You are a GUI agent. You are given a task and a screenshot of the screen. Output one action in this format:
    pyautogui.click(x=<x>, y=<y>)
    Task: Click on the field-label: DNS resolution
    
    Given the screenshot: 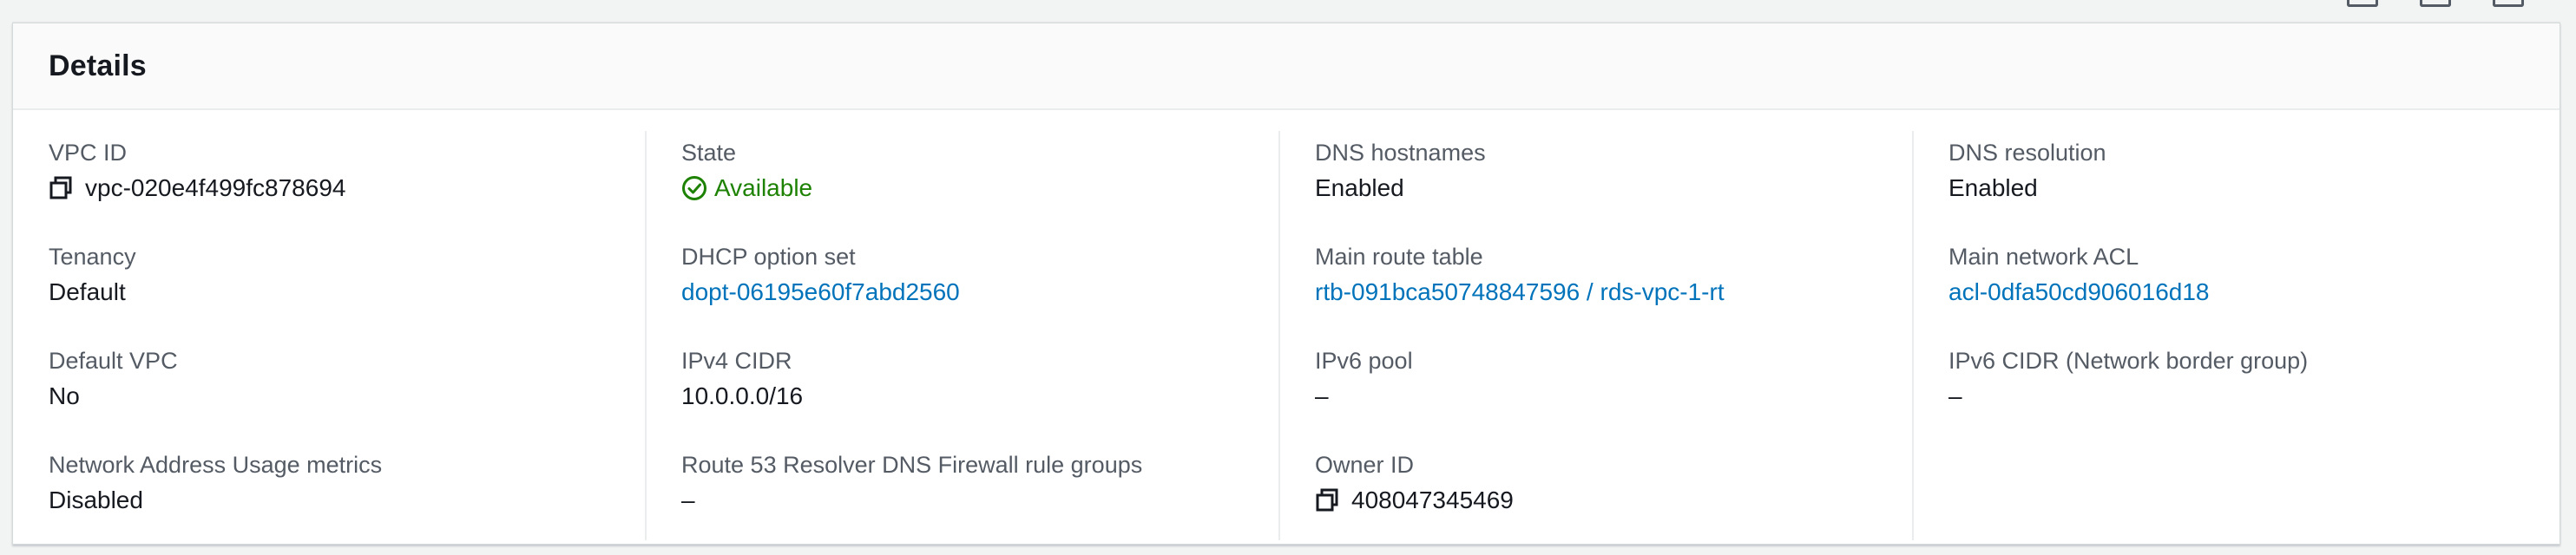 What is the action you would take?
    pyautogui.click(x=2027, y=153)
    